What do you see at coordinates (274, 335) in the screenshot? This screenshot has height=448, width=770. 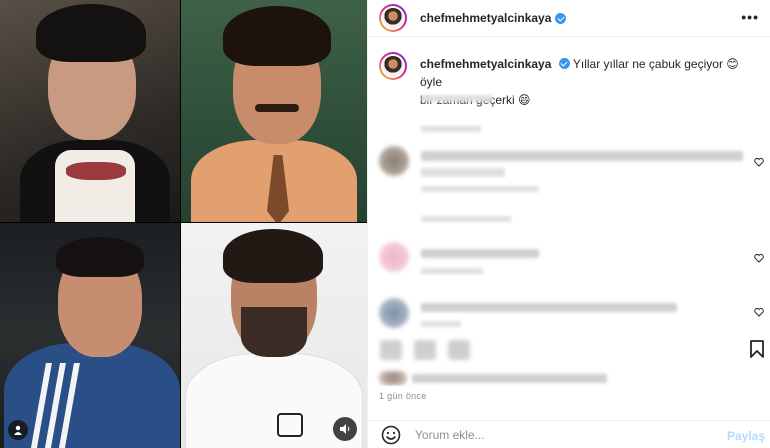 I see `photo-chef-white` at bounding box center [274, 335].